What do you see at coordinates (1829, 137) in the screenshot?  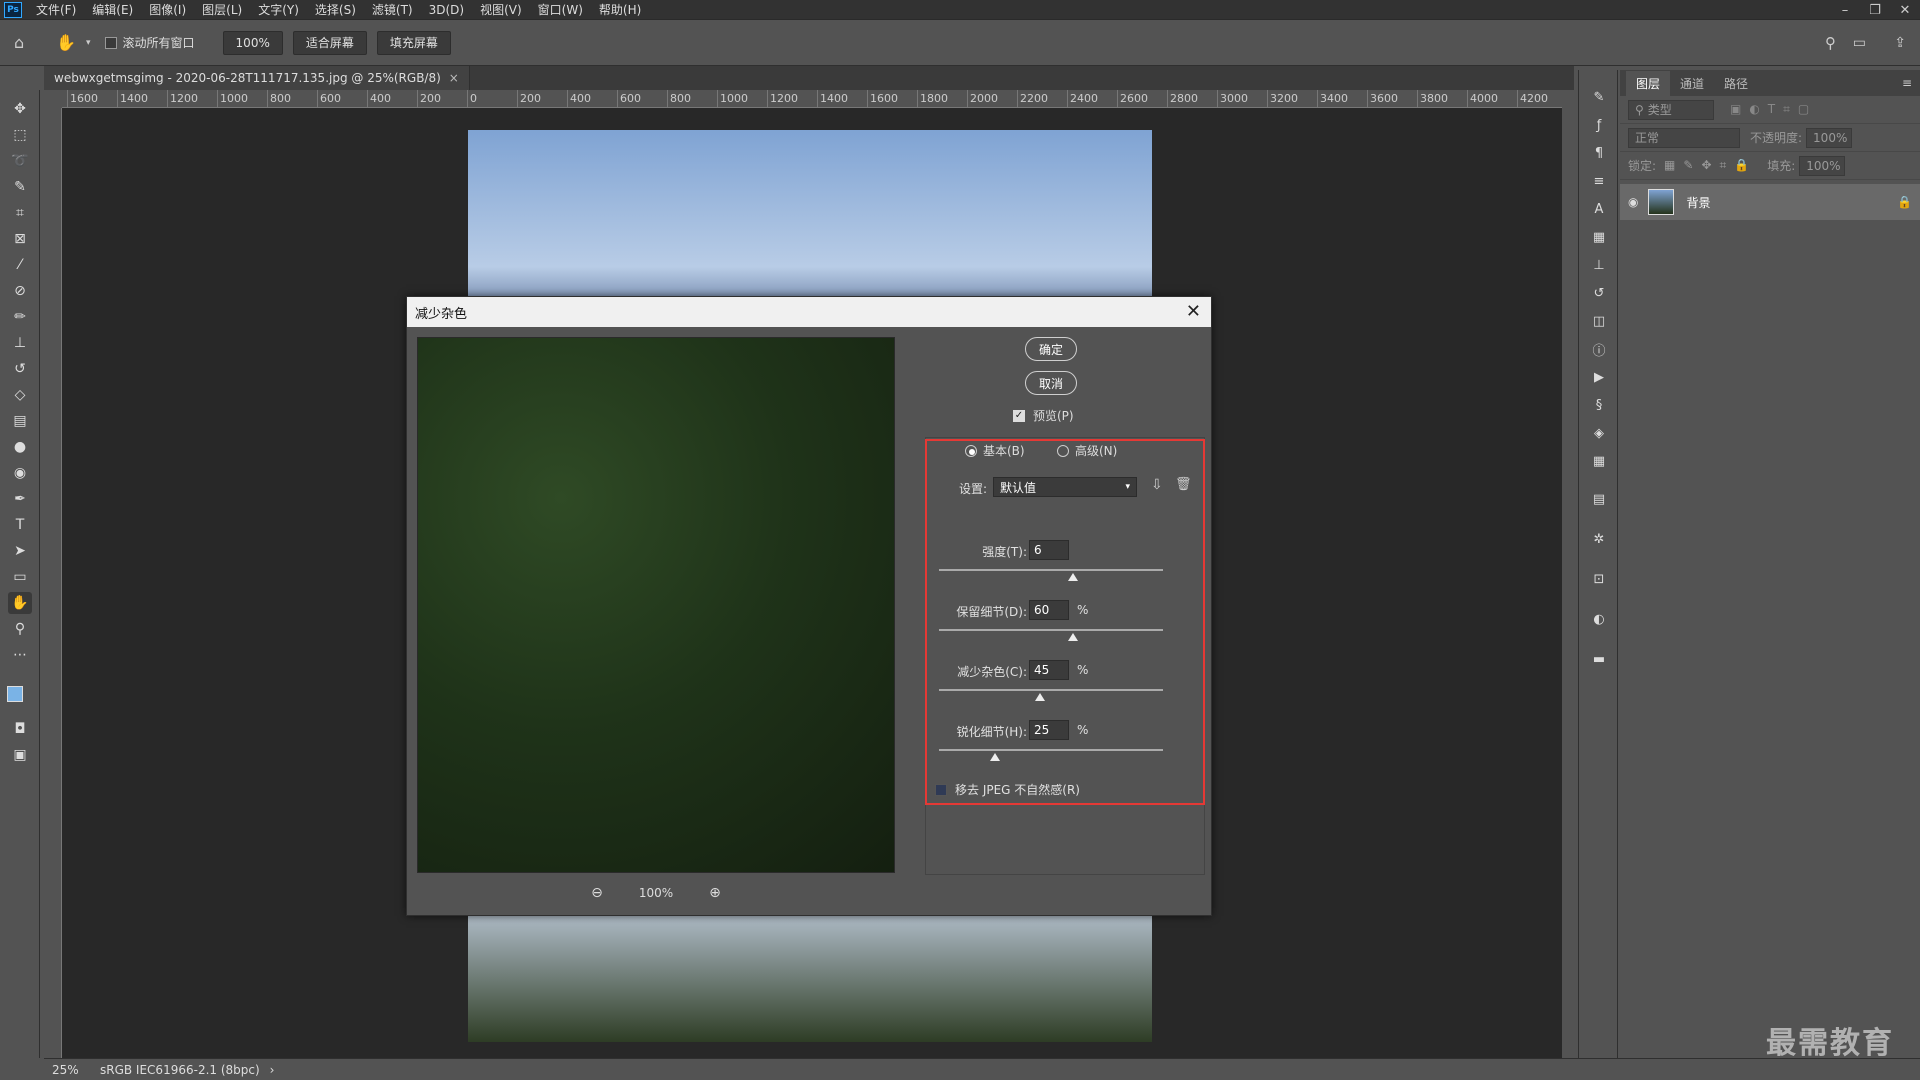 I see `opacity-field: 100%` at bounding box center [1829, 137].